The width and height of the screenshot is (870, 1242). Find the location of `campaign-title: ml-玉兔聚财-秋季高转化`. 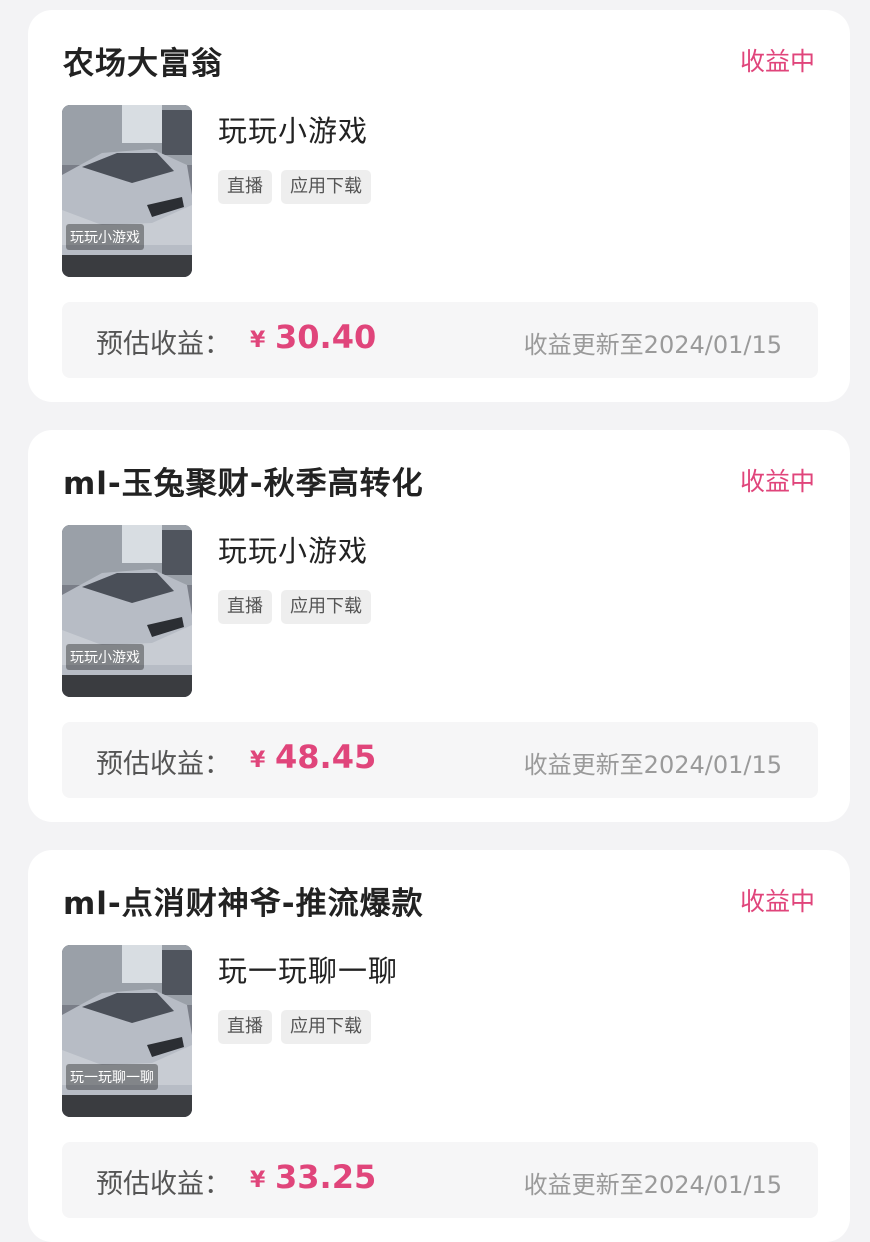

campaign-title: ml-玉兔聚财-秋季高转化 is located at coordinates (243, 484).